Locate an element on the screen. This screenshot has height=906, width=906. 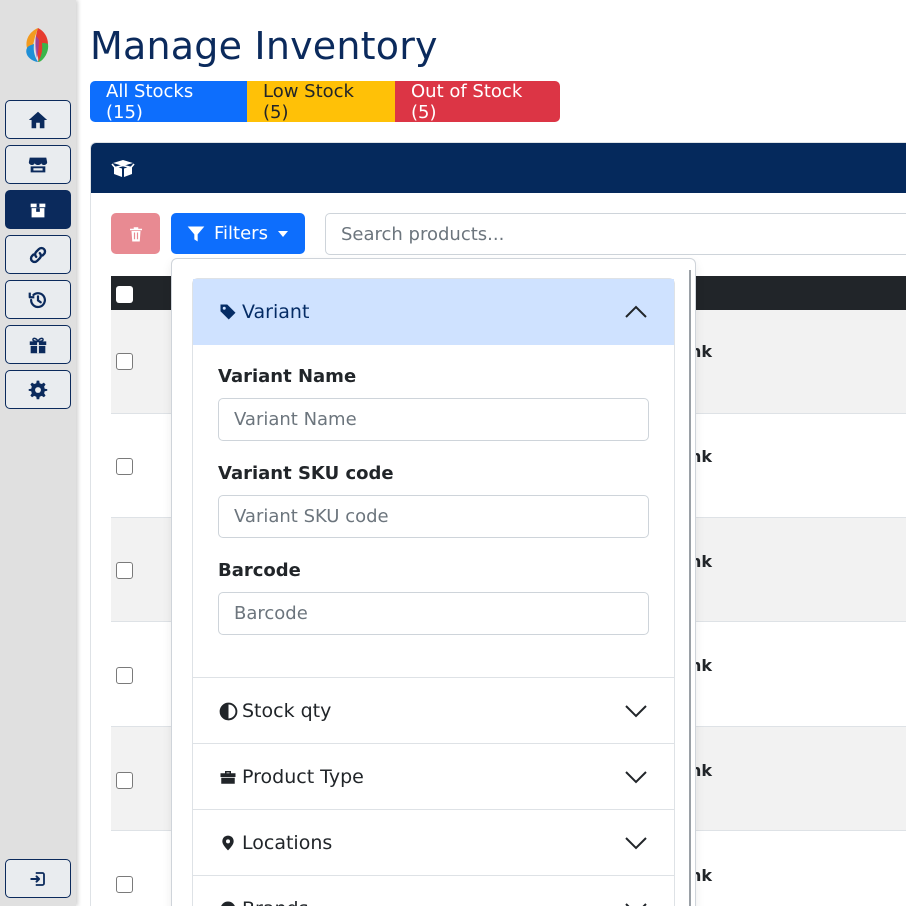
nav-gifts-button is located at coordinates (38, 344).